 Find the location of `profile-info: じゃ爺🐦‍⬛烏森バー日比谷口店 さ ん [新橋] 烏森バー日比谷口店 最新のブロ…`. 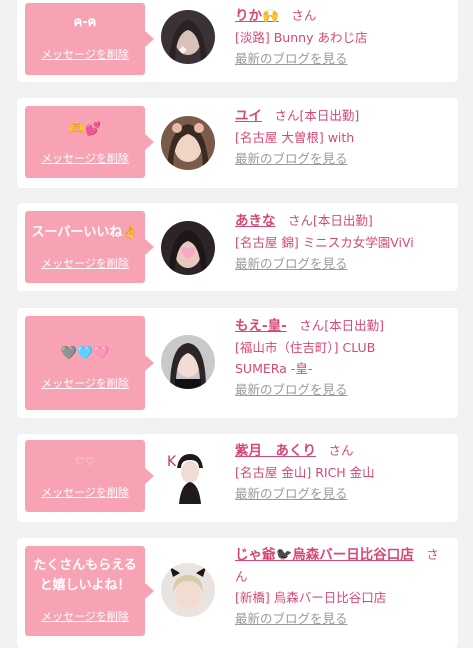

profile-info: じゃ爺🐦‍⬛烏森バー日比谷口店 さ ん [新橋] 烏森バー日比谷口店 最新のブロ… is located at coordinates (344, 586).